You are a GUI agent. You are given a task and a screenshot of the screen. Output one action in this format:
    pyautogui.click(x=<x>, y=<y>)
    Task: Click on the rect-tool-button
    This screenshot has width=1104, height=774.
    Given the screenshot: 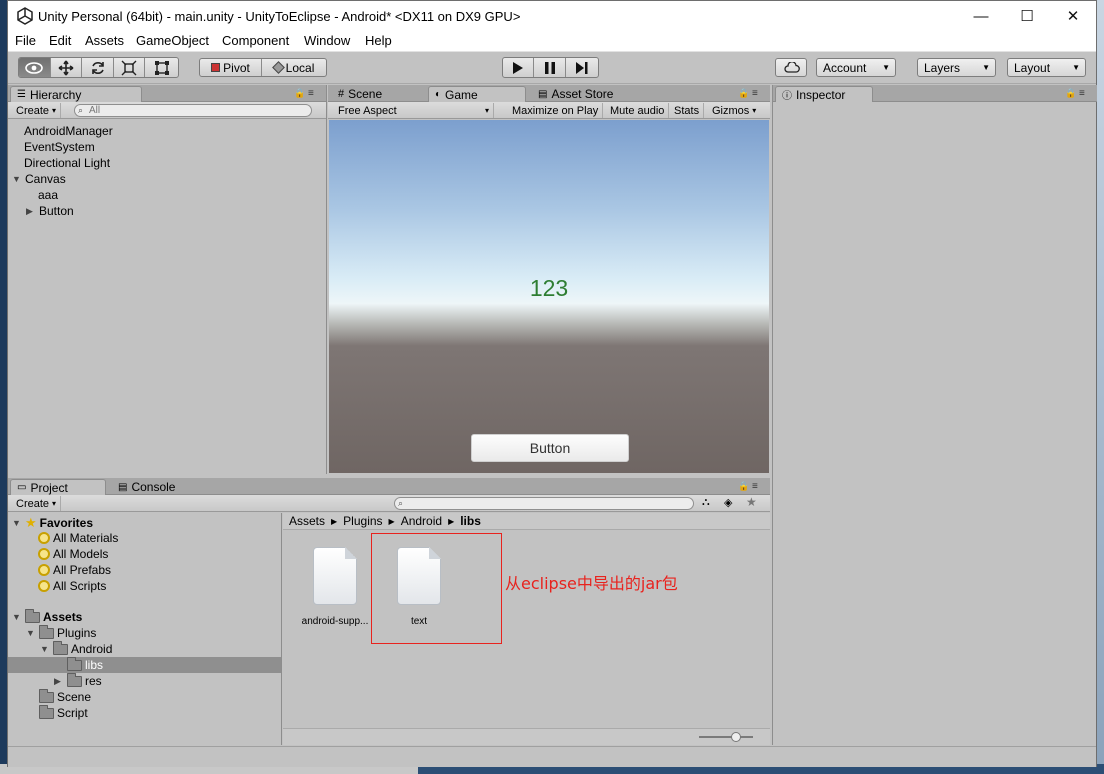 What is the action you would take?
    pyautogui.click(x=161, y=67)
    